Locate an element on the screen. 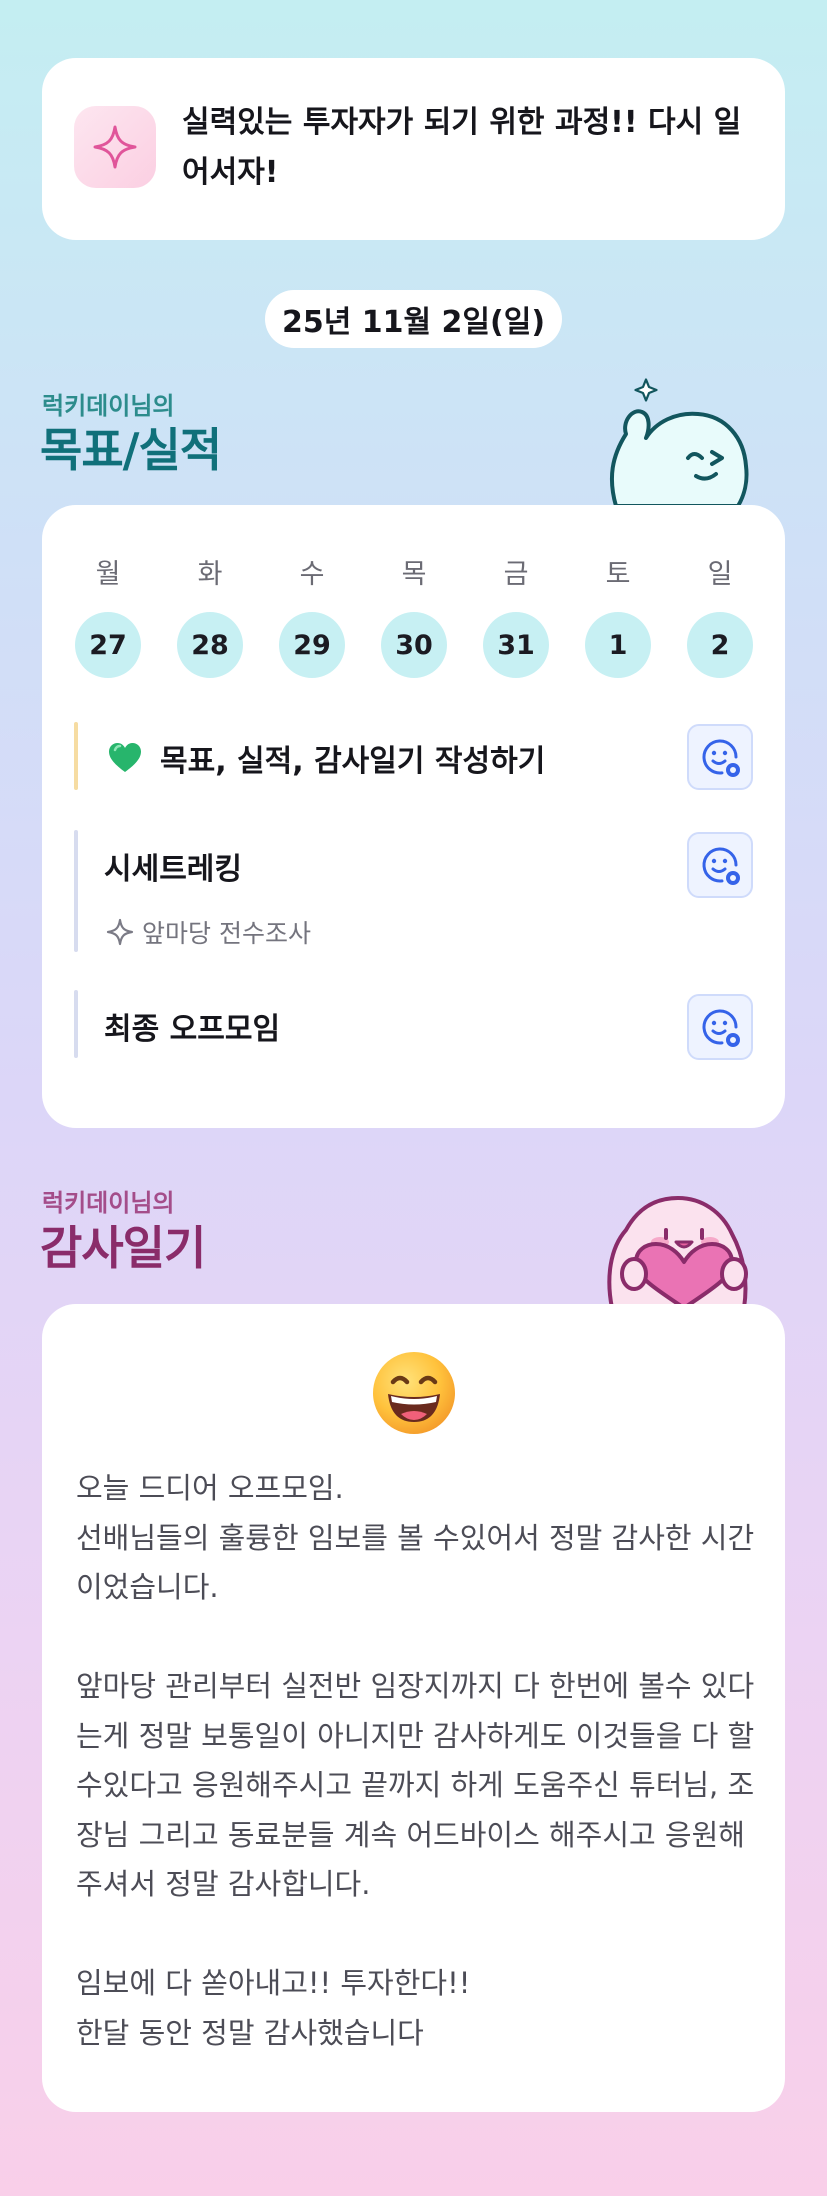  day-button: 27 is located at coordinates (108, 645).